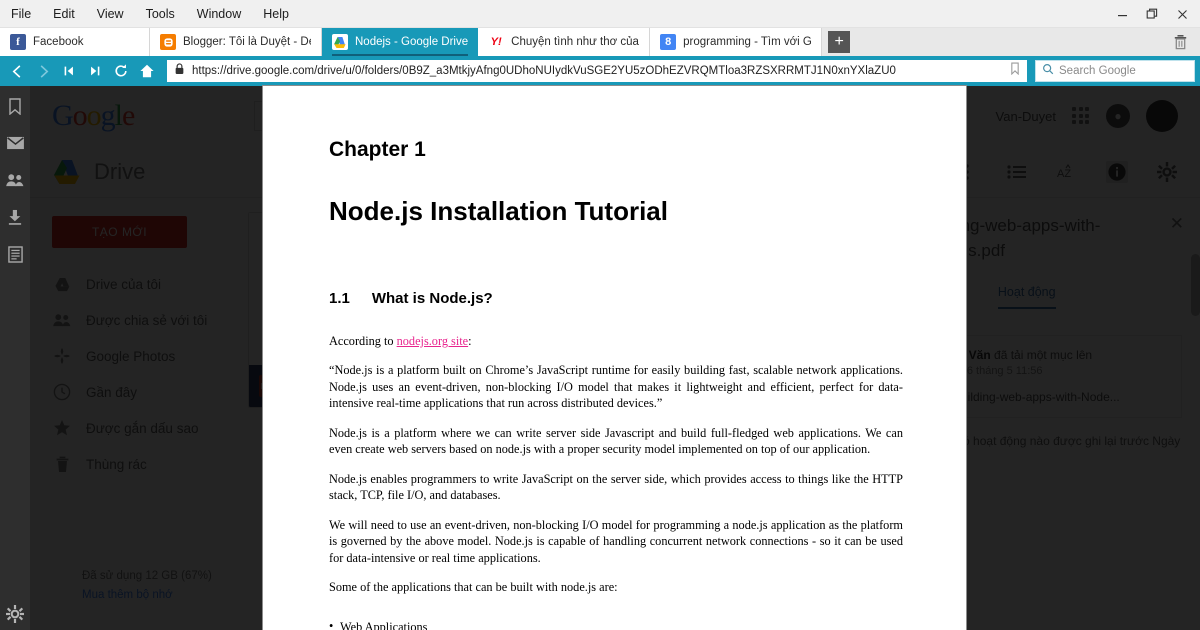 The image size is (1200, 630). I want to click on sidebar-item-label: Được chia sẻ với tôi, so click(147, 320).